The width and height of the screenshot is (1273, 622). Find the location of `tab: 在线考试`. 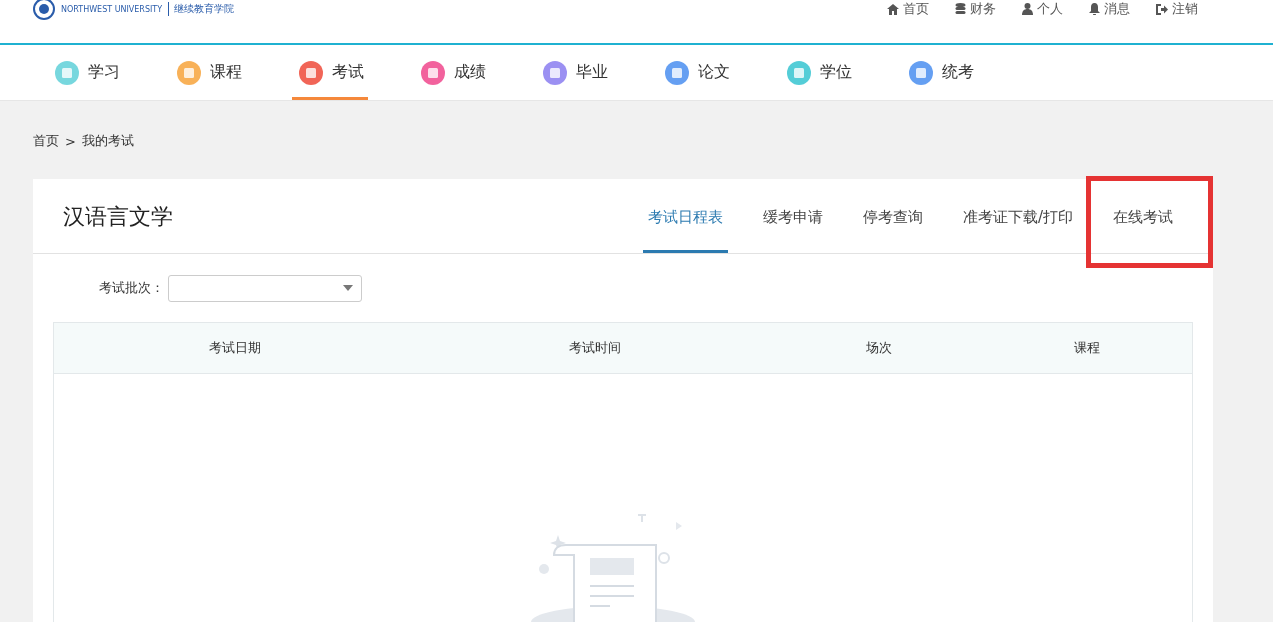

tab: 在线考试 is located at coordinates (1143, 229).